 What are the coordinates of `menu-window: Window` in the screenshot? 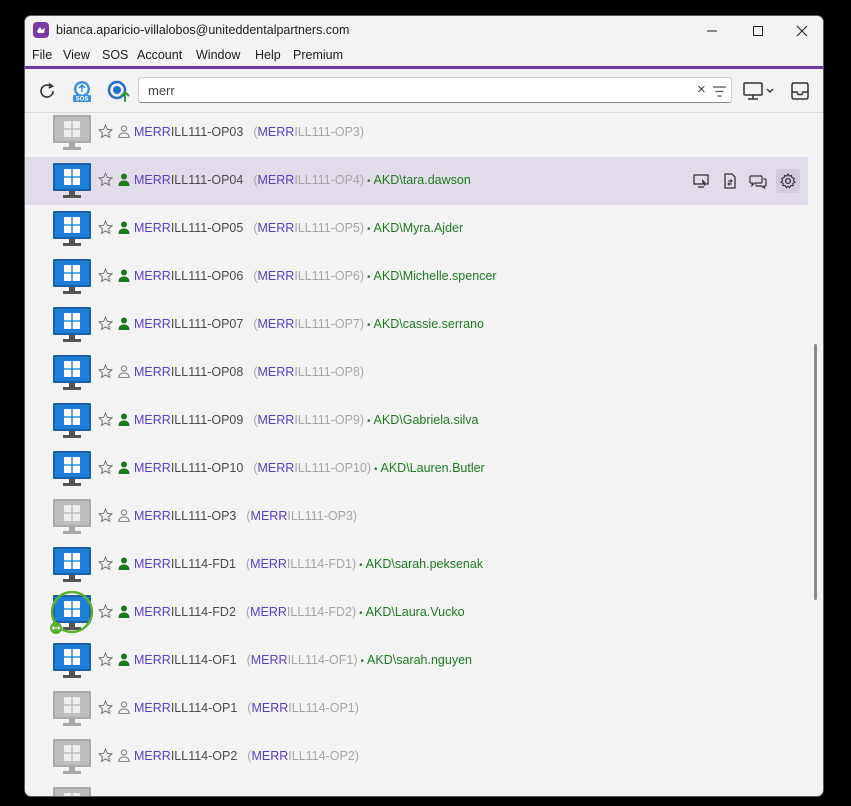 It's located at (218, 55).